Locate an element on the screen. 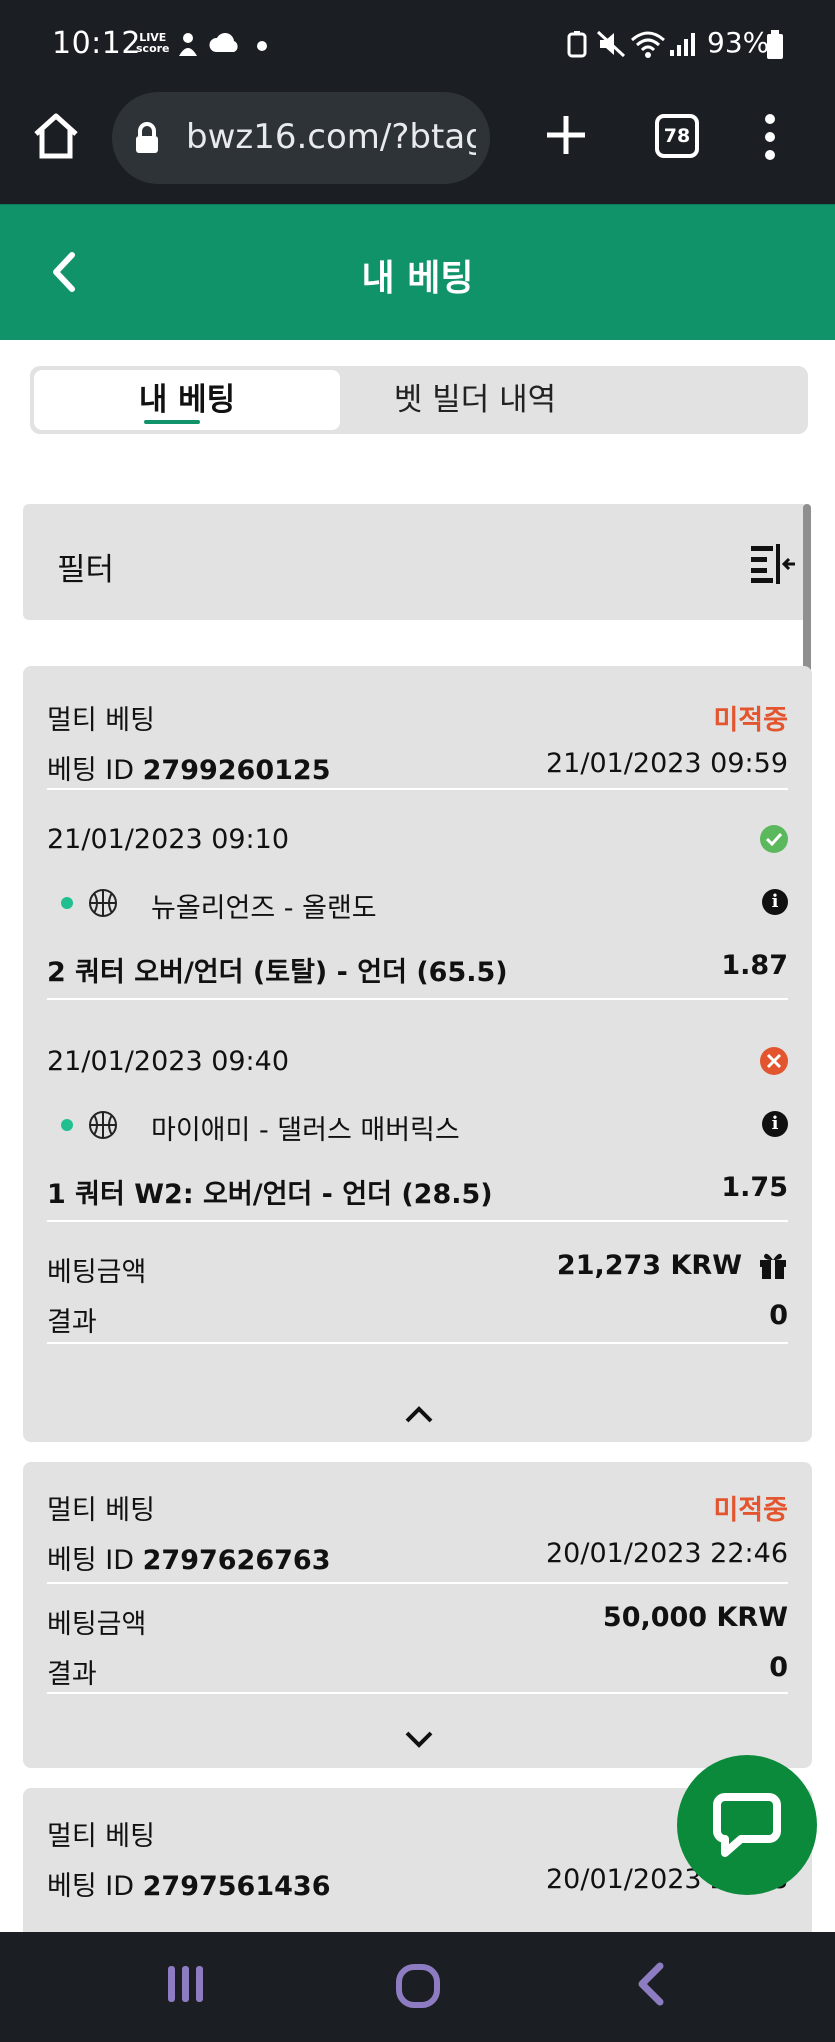 The height and width of the screenshot is (2042, 835). status-bar: 10:12 LIVE score 93% is located at coordinates (417, 44).